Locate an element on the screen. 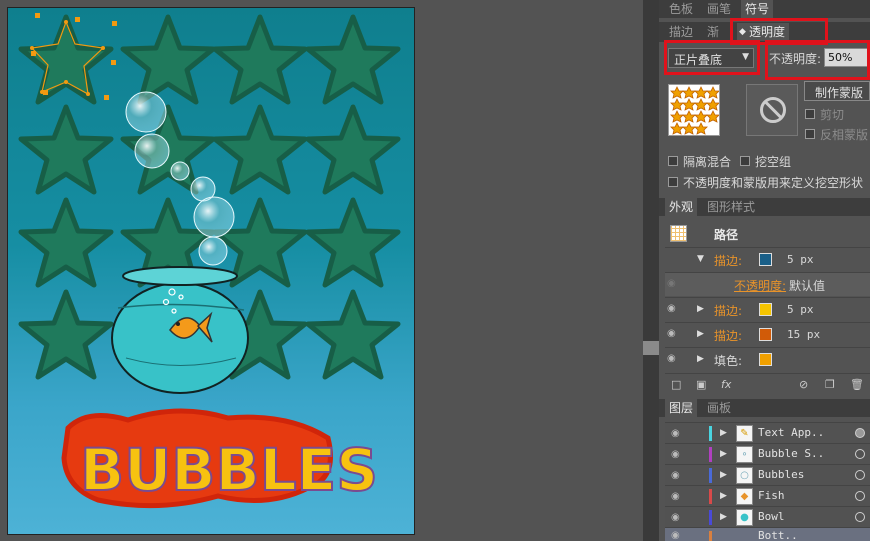 This screenshot has width=870, height=541. bubbles-title-art: BUBBLES is located at coordinates (220, 458).